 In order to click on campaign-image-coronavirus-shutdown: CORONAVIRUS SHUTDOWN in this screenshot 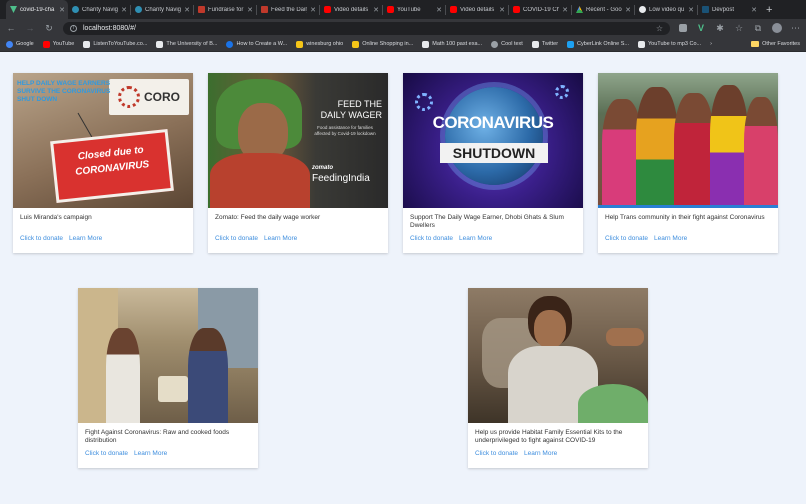, I will do `click(493, 140)`.